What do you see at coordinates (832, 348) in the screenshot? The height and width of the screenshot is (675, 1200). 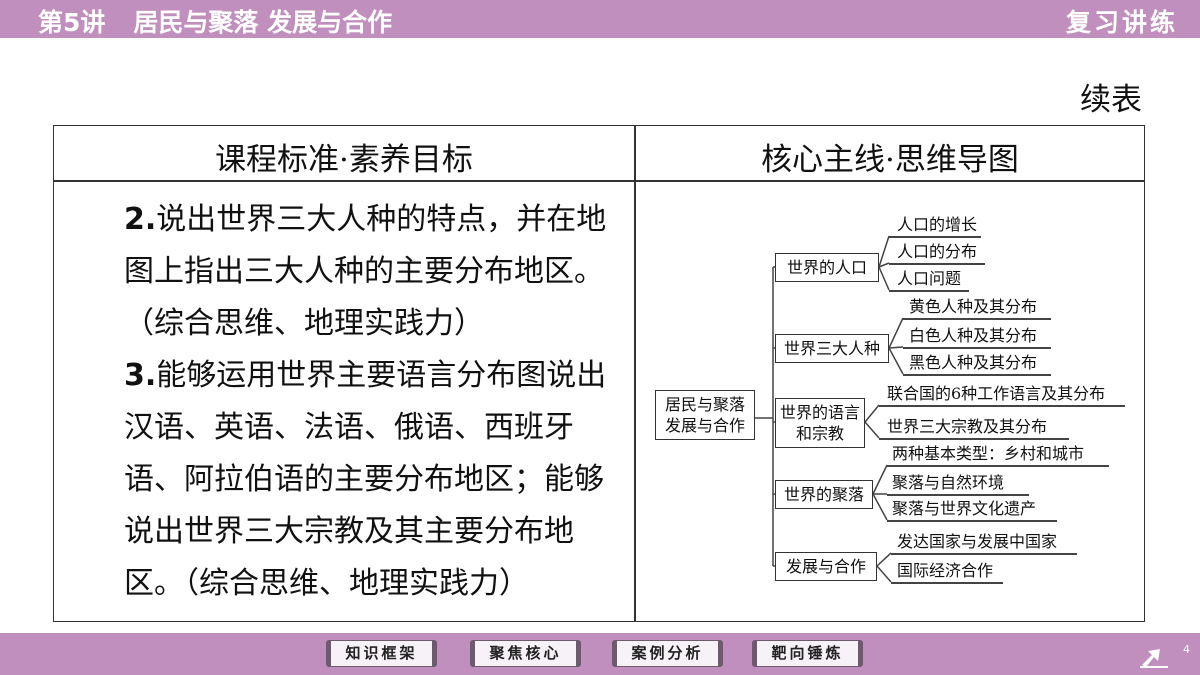 I see `mindmap-branch: 世界三大人种` at bounding box center [832, 348].